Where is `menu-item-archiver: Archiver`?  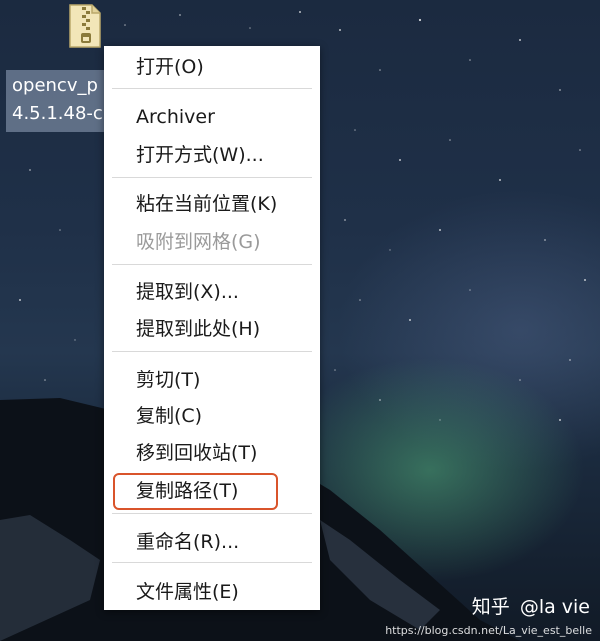 menu-item-archiver: Archiver is located at coordinates (212, 117).